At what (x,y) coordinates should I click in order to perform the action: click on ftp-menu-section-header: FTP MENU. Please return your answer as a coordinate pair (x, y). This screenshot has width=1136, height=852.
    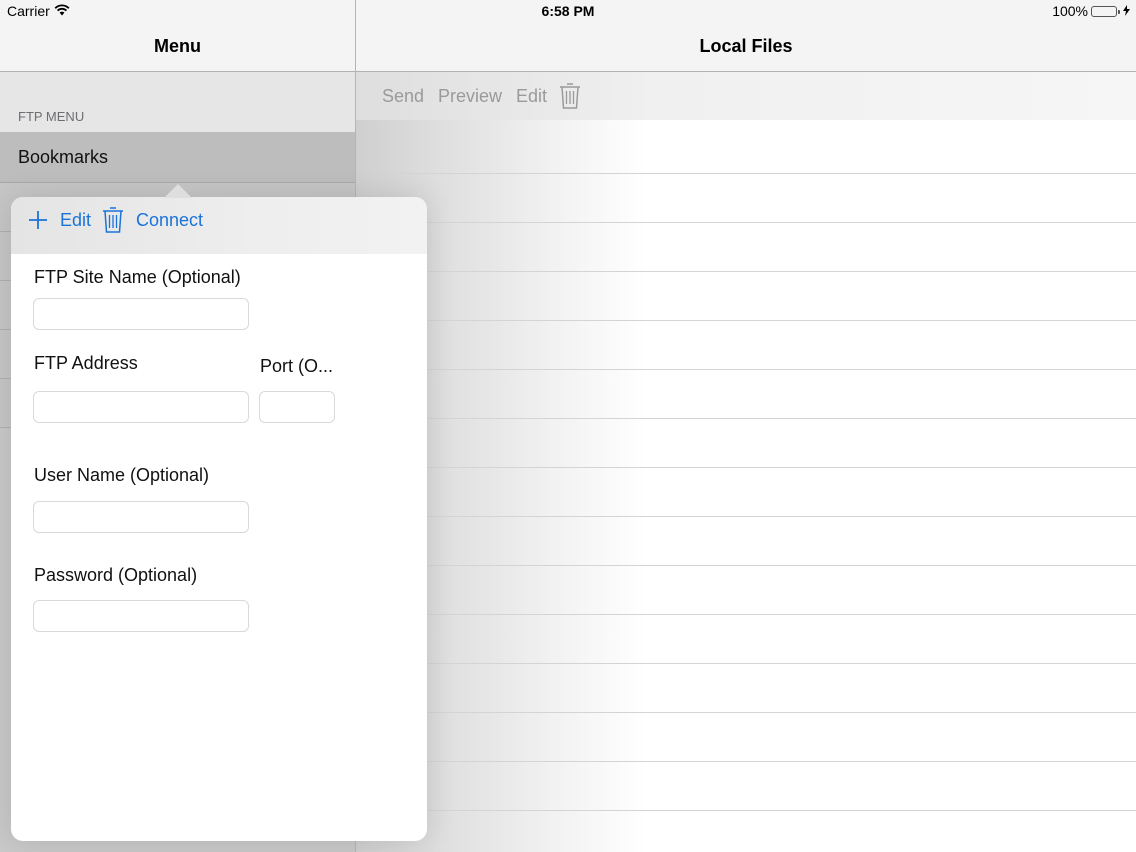
    Looking at the image, I should click on (177, 102).